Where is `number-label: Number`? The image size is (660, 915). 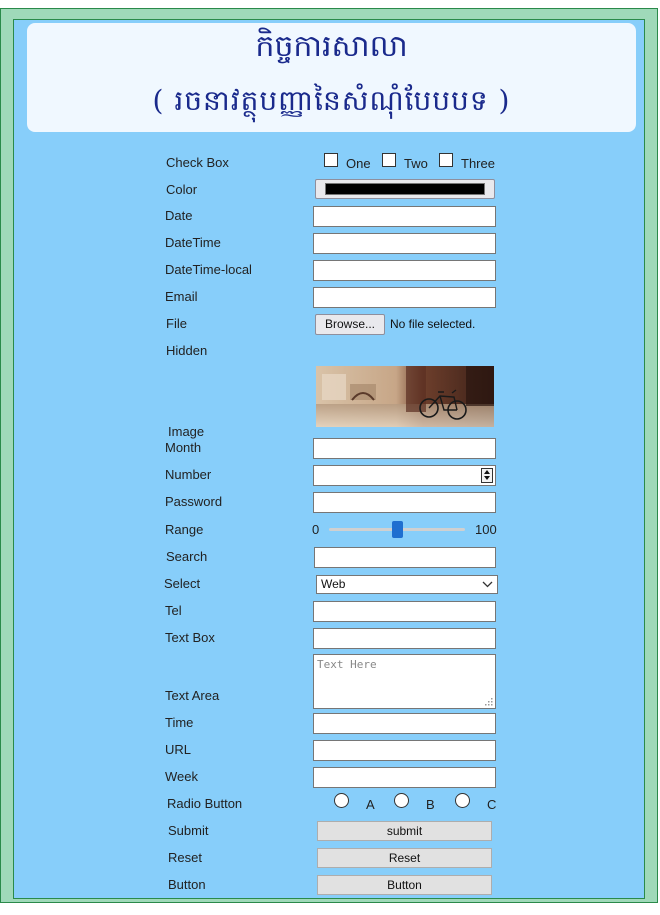 number-label: Number is located at coordinates (188, 474).